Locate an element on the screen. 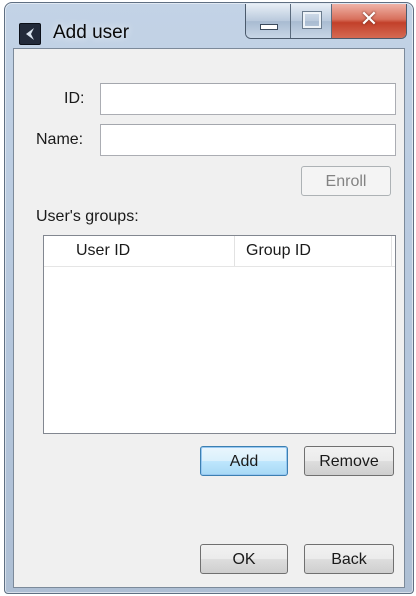  caption-buttons: ✕ is located at coordinates (326, 21).